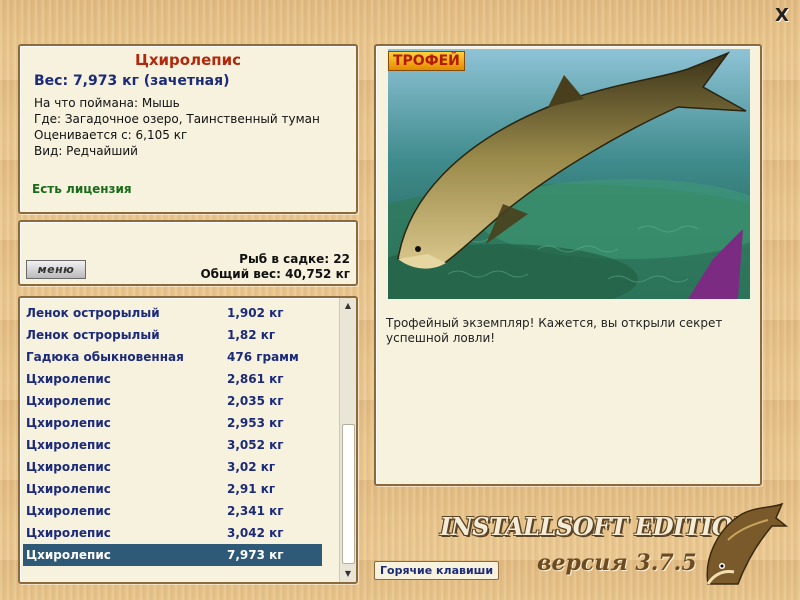 This screenshot has height=600, width=800. Describe the element at coordinates (747, 543) in the screenshot. I see `pike-logo-icon` at that location.